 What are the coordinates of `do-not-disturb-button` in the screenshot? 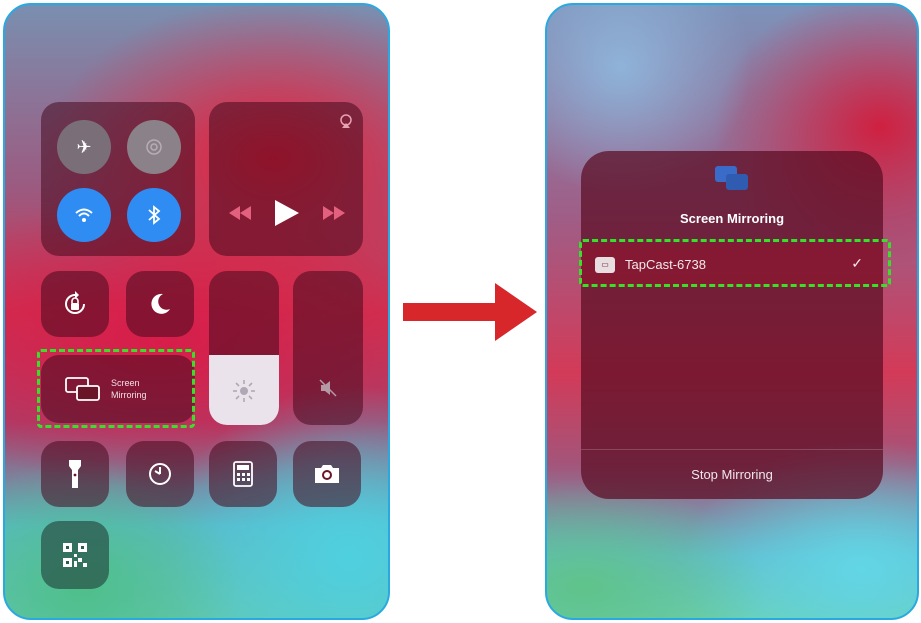 It's located at (160, 304).